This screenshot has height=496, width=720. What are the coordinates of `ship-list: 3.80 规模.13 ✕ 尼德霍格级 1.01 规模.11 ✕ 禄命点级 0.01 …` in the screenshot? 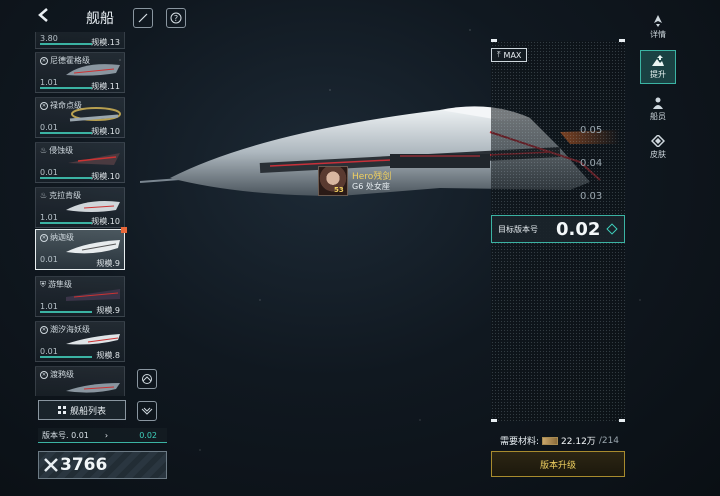 It's located at (81, 214).